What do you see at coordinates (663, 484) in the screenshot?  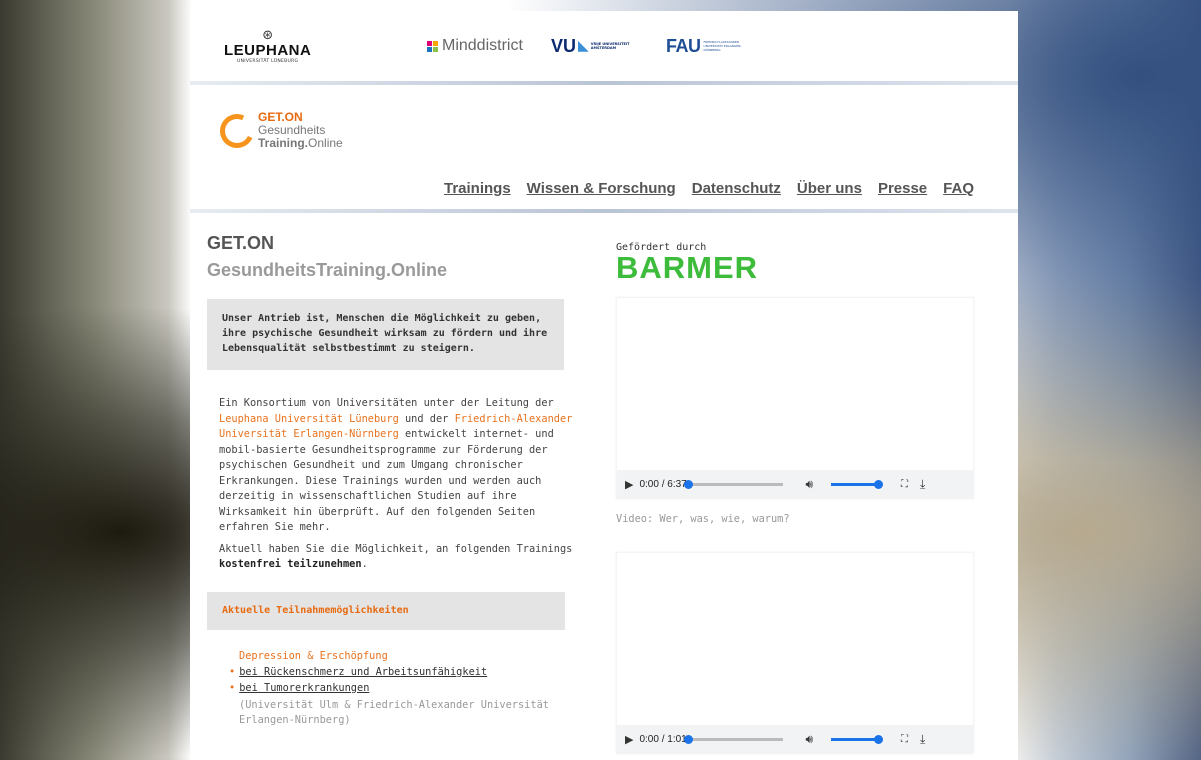 I see `video-time: 0:00 / 6:37` at bounding box center [663, 484].